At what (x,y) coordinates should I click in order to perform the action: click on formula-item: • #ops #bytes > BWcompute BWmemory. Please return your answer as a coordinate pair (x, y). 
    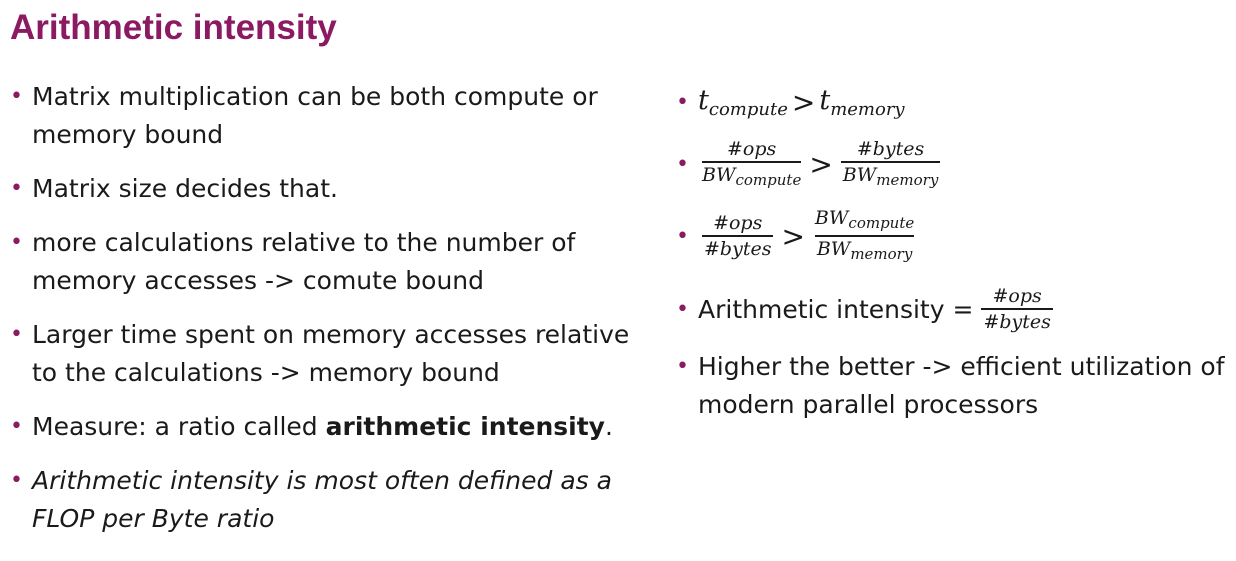
    Looking at the image, I should click on (956, 236).